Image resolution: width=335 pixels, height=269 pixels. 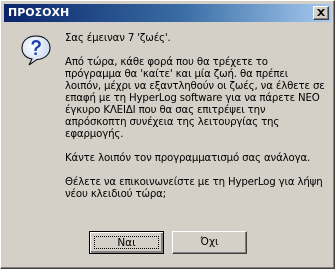 What do you see at coordinates (39, 12) in the screenshot?
I see `window-title: ΠΡΟΣΟΧΗ` at bounding box center [39, 12].